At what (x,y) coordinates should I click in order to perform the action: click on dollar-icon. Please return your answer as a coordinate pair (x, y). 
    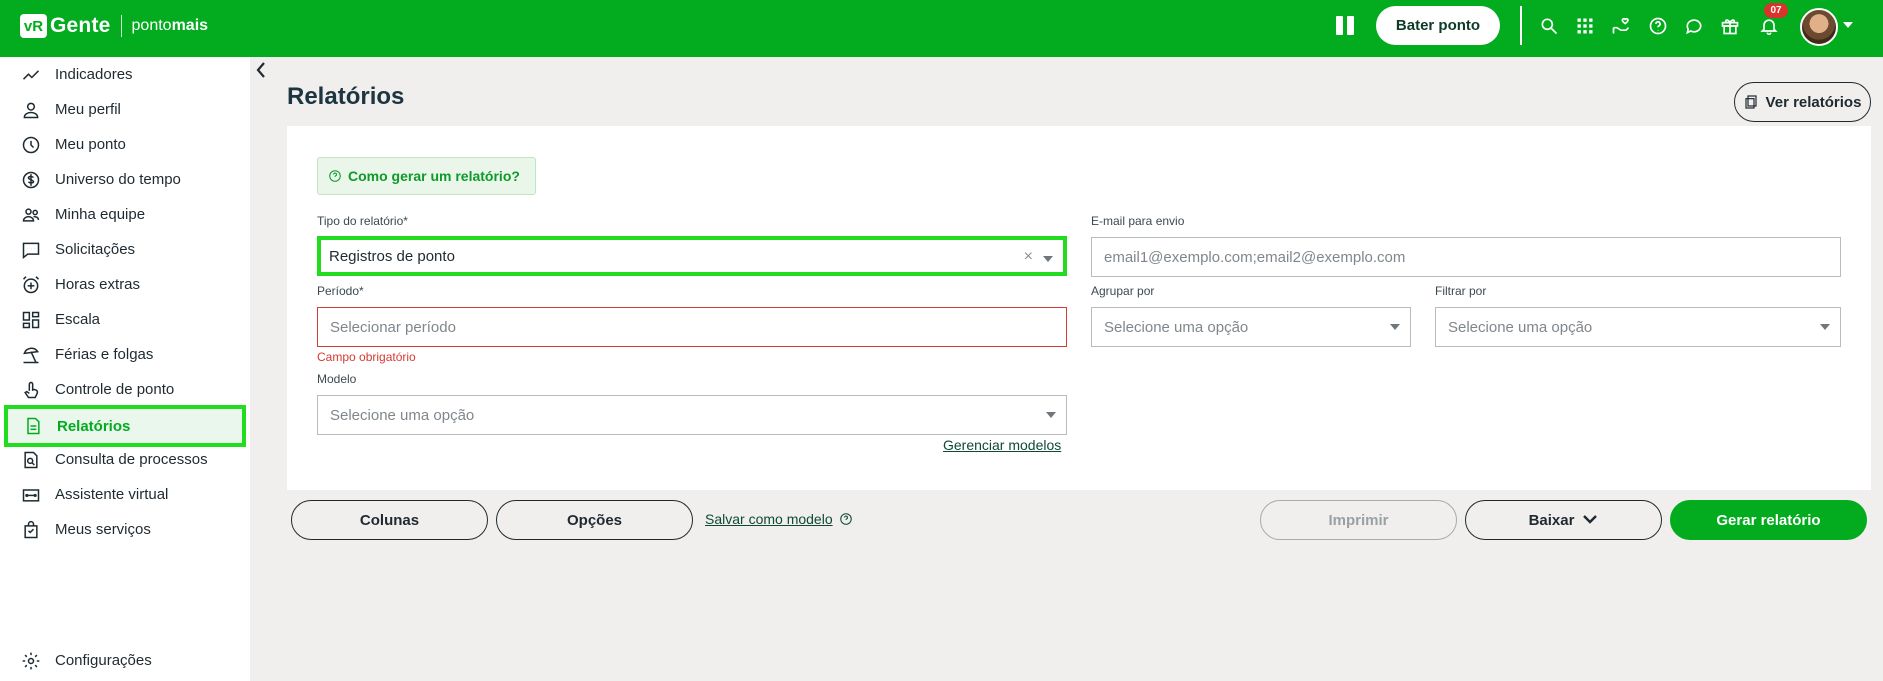
    Looking at the image, I should click on (31, 180).